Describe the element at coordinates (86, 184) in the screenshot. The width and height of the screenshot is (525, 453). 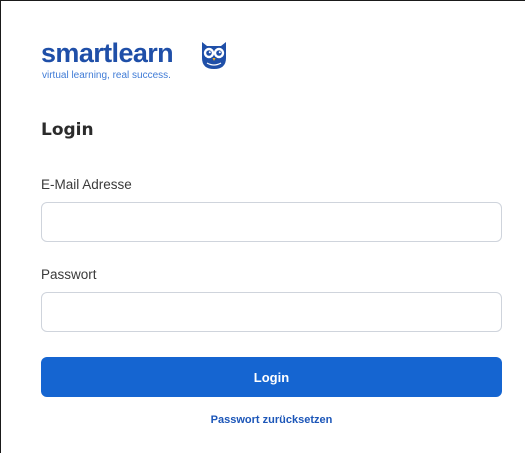
I see `email-label: E-Mail Adresse` at that location.